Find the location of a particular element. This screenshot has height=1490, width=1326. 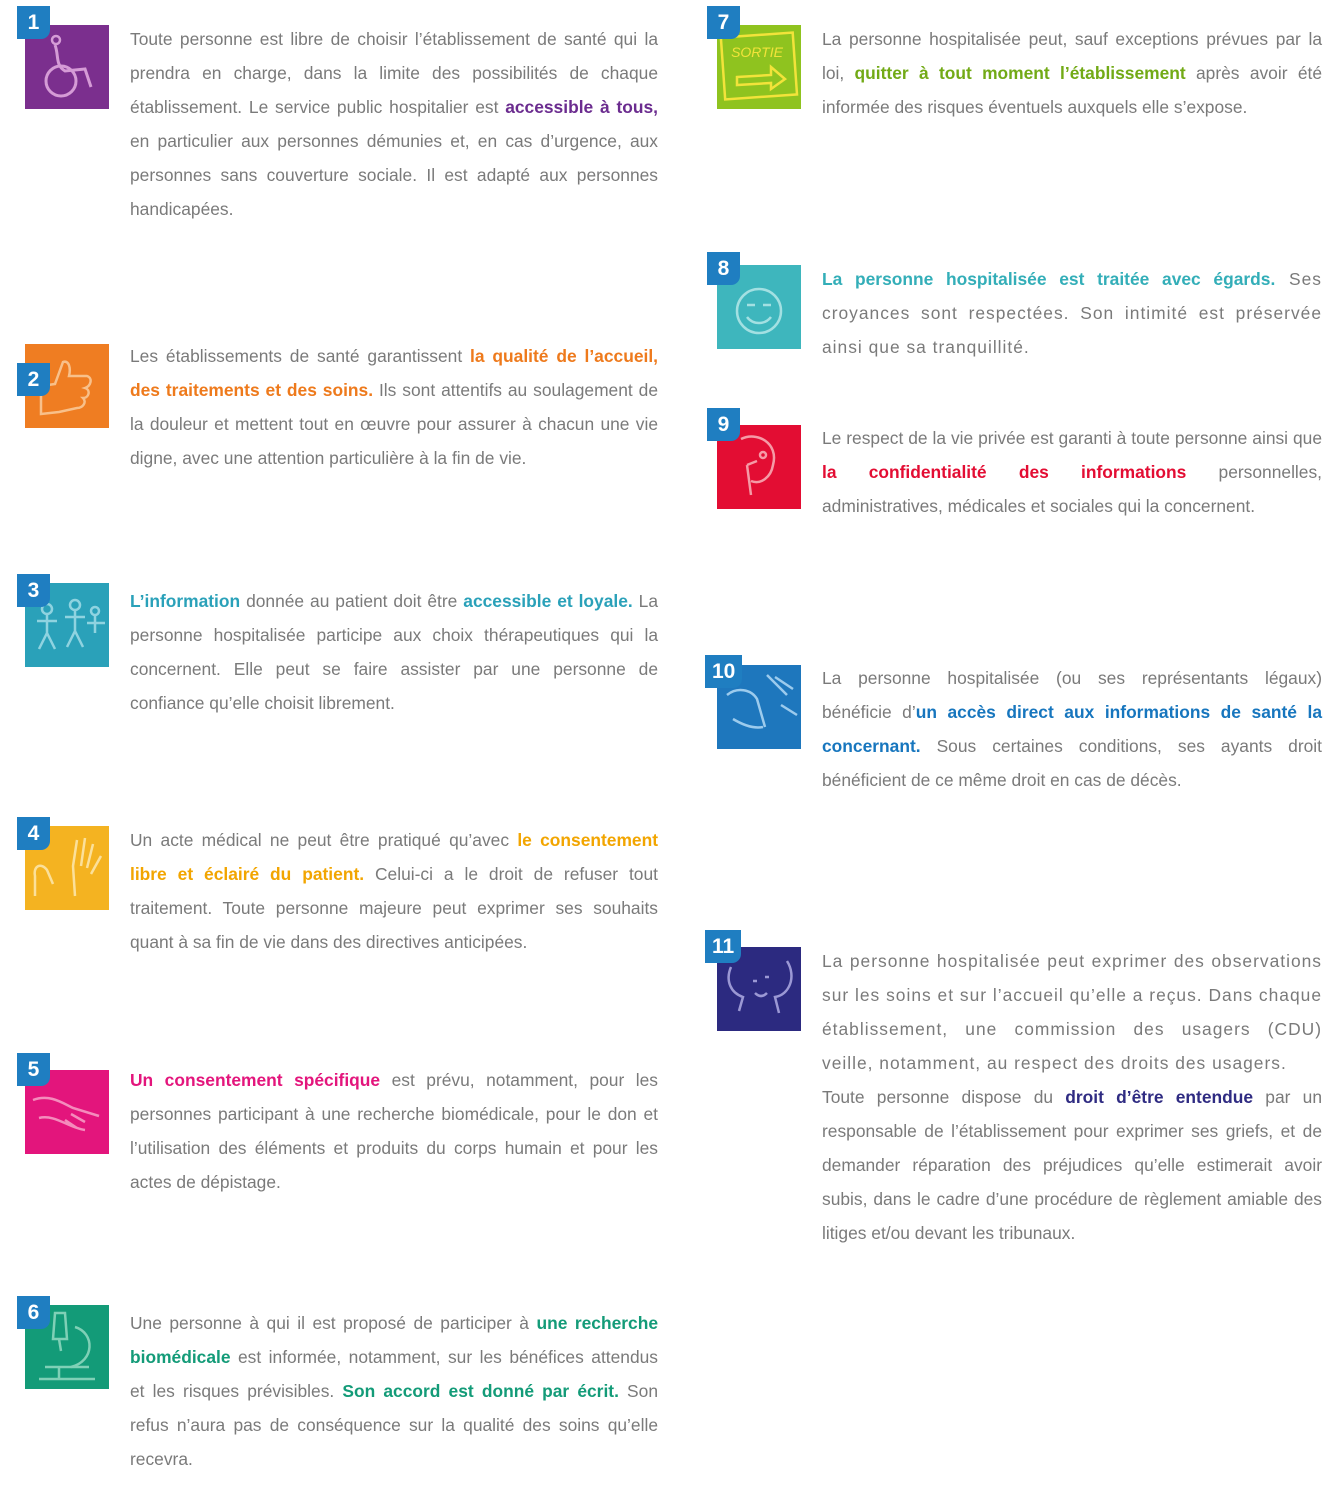

exit-sign-text: SORTIE is located at coordinates (757, 52).